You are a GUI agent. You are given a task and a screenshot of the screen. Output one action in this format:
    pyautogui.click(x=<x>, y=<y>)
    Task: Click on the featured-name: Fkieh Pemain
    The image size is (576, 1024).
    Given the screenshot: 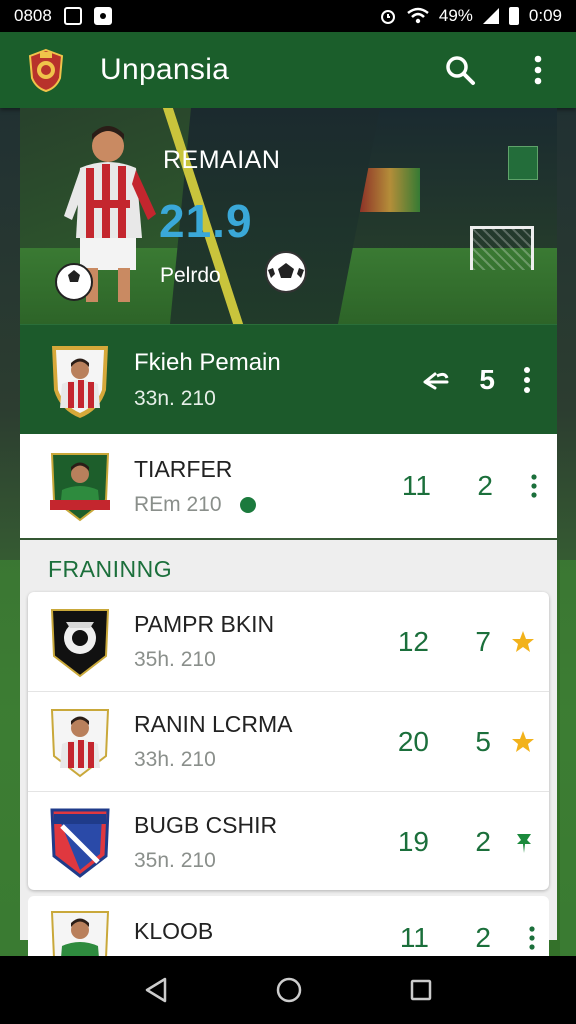 What is the action you would take?
    pyautogui.click(x=207, y=362)
    